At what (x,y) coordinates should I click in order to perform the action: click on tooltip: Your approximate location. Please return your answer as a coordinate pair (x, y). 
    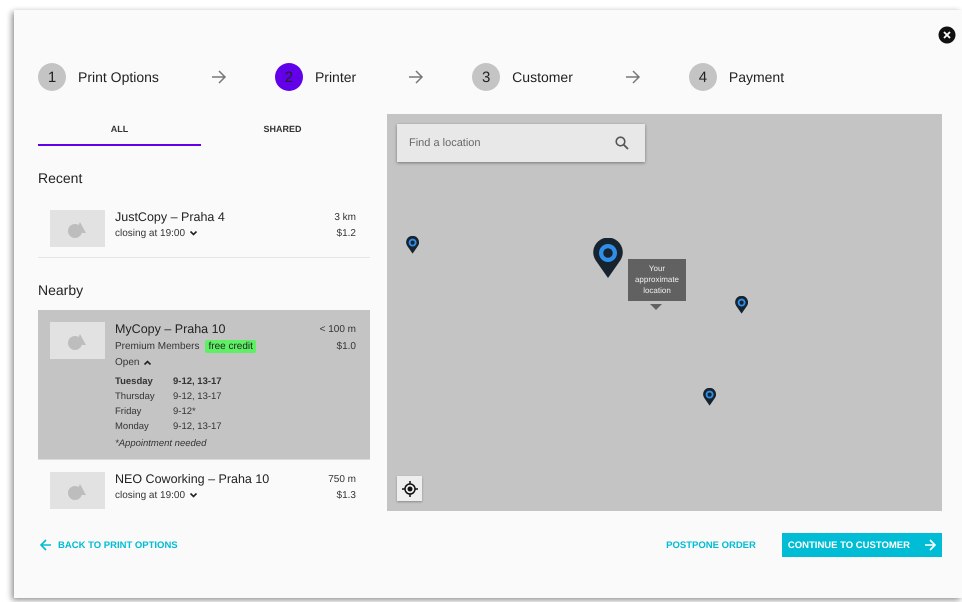
    Looking at the image, I should click on (657, 280).